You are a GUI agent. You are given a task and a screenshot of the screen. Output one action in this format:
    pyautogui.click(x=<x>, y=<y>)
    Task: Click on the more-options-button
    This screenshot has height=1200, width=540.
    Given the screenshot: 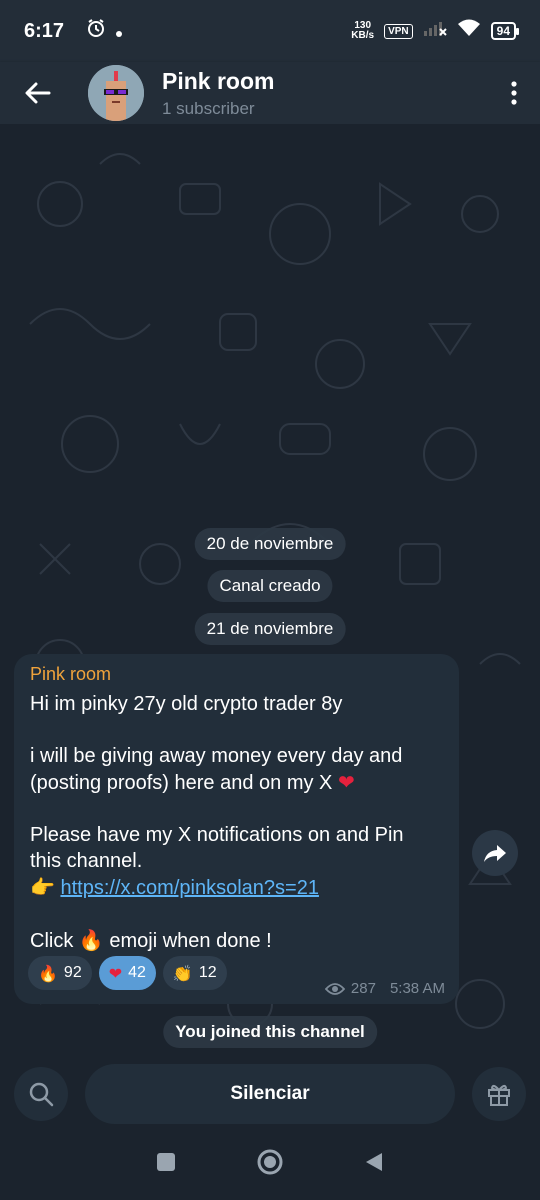 What is the action you would take?
    pyautogui.click(x=514, y=93)
    